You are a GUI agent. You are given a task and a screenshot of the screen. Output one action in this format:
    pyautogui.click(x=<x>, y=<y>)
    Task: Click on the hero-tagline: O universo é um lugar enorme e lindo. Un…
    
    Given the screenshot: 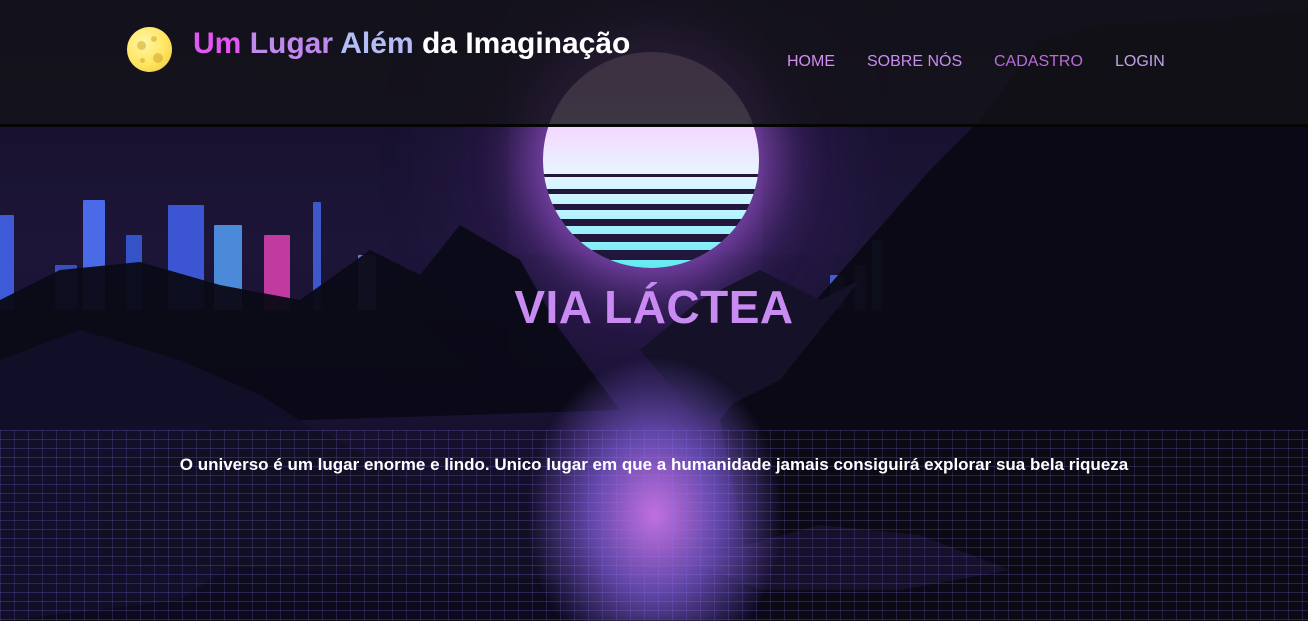 What is the action you would take?
    pyautogui.click(x=654, y=464)
    